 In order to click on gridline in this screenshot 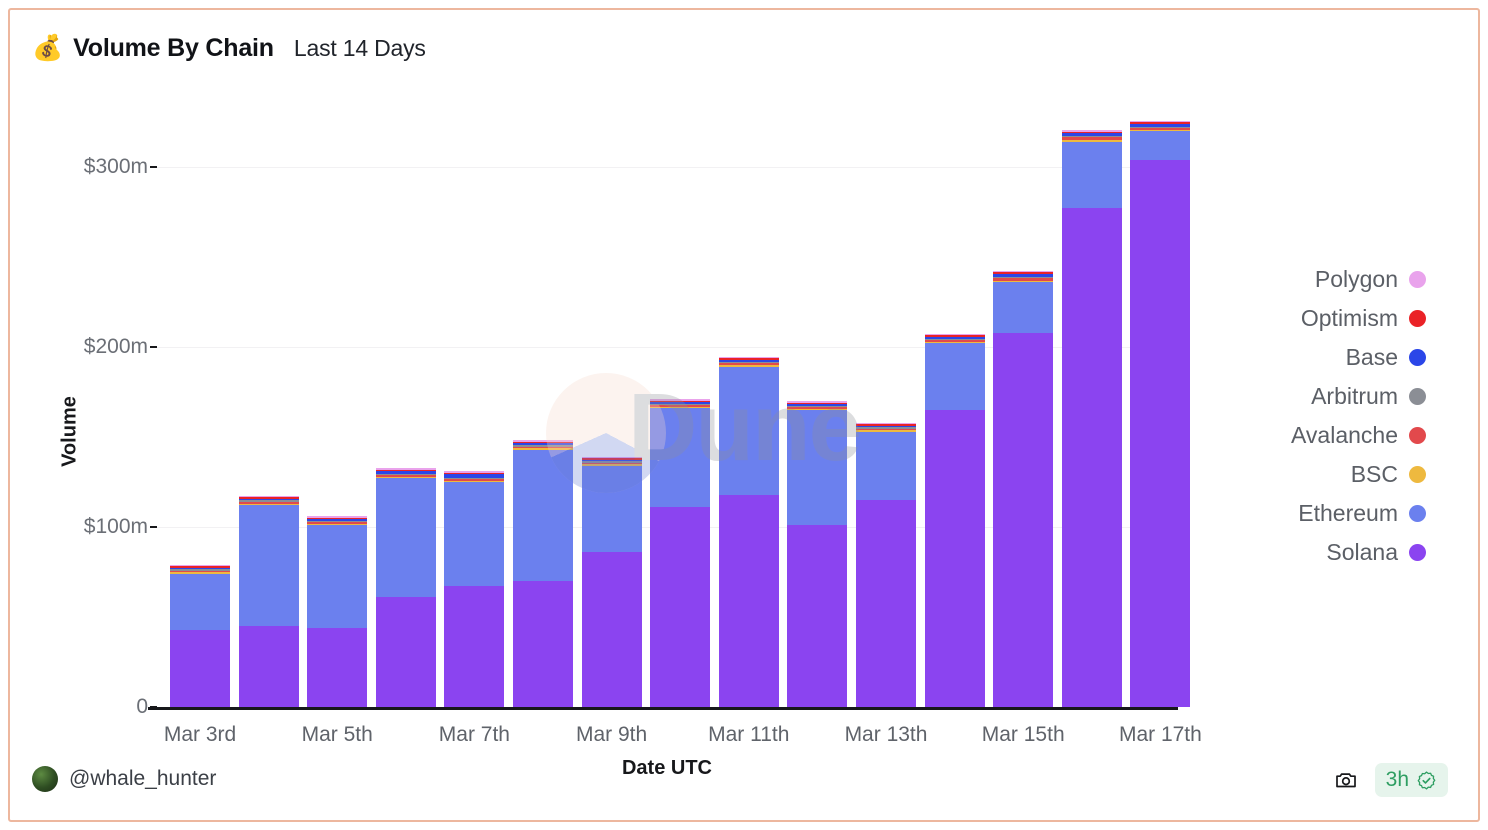, I will do `click(667, 167)`.